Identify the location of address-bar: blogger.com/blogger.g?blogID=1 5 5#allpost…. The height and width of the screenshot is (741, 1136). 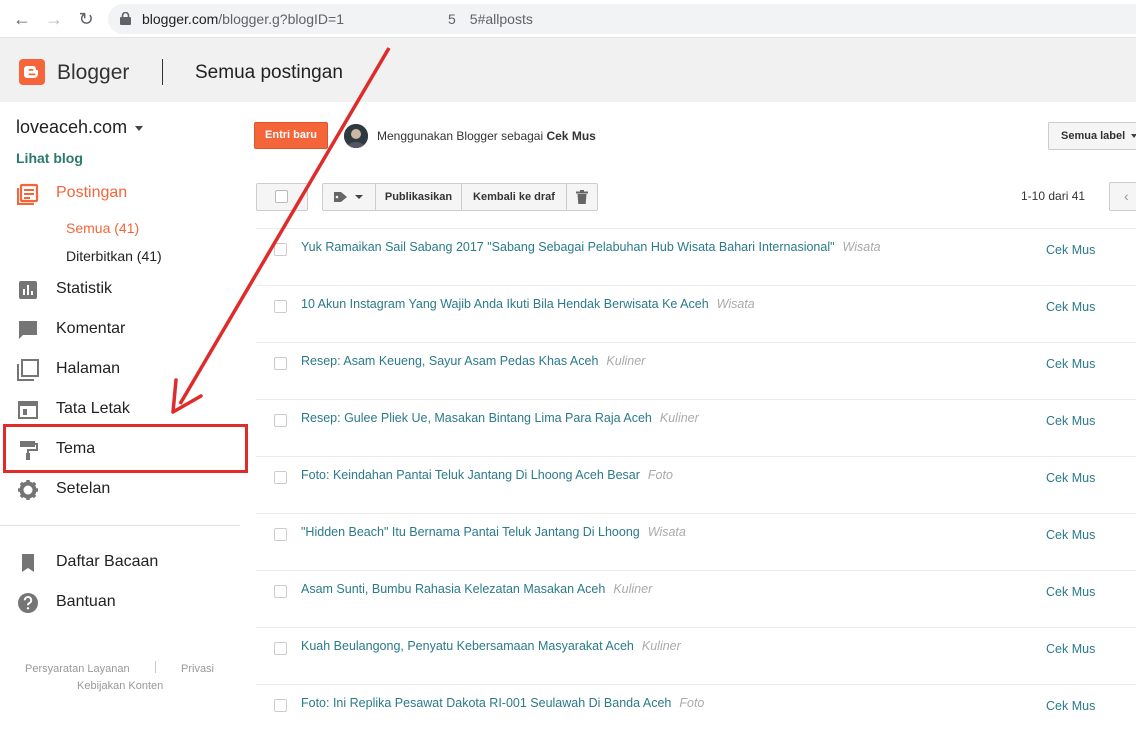
(622, 19).